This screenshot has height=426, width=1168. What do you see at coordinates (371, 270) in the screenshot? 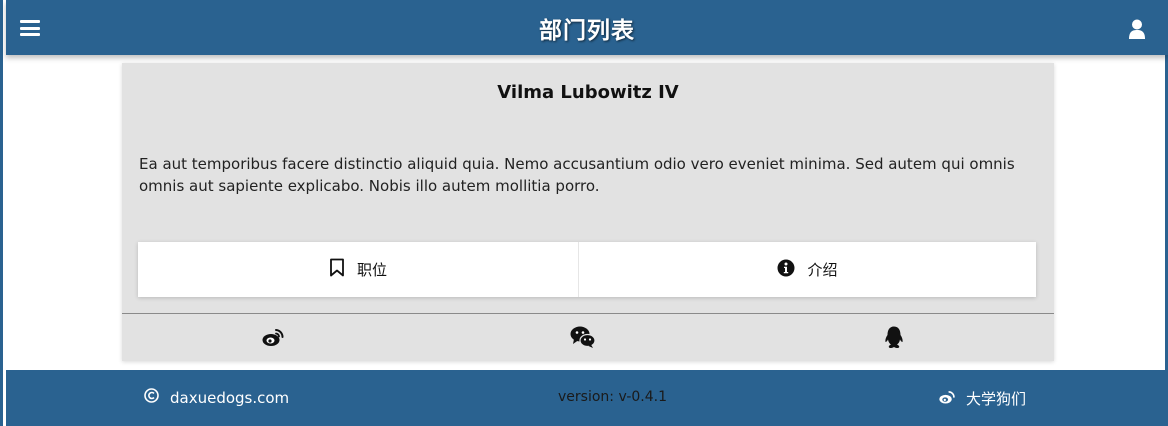
I see `positions-button-label: 职位` at bounding box center [371, 270].